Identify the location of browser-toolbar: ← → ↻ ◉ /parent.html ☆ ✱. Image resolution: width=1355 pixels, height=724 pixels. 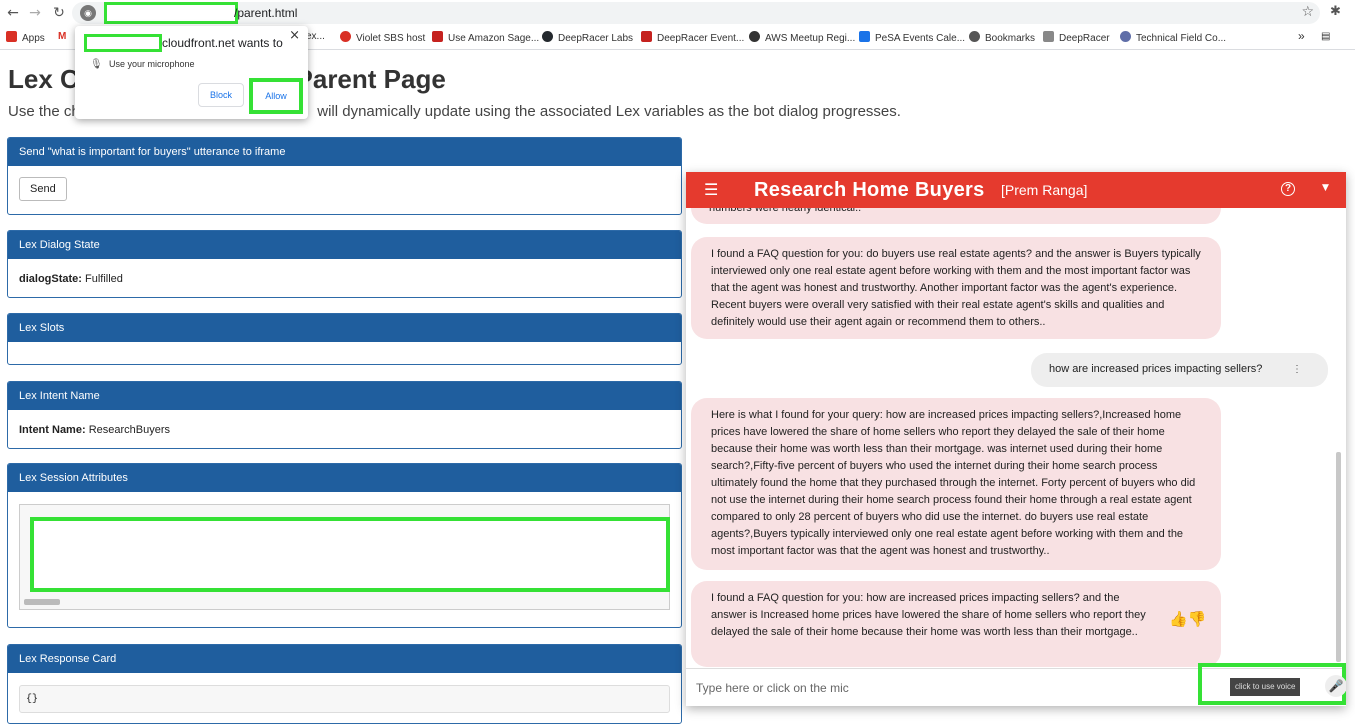
(677, 13).